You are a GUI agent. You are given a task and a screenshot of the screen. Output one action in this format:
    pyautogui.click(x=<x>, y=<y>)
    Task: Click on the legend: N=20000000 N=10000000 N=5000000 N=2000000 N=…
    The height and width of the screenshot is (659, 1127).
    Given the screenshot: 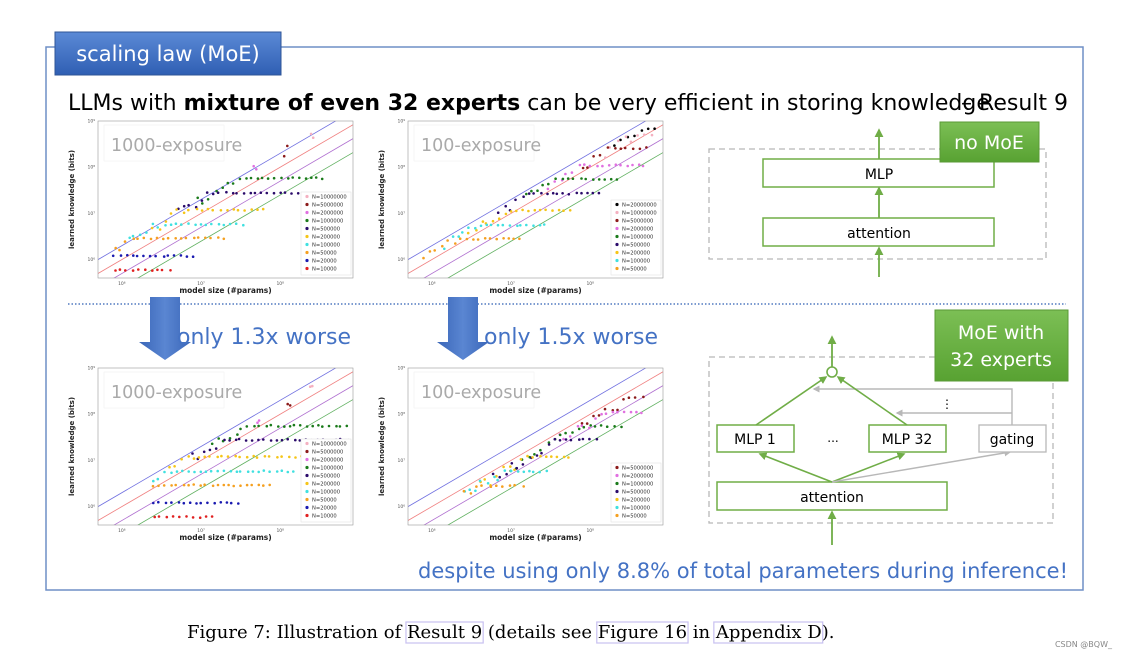 What is the action you would take?
    pyautogui.click(x=636, y=237)
    